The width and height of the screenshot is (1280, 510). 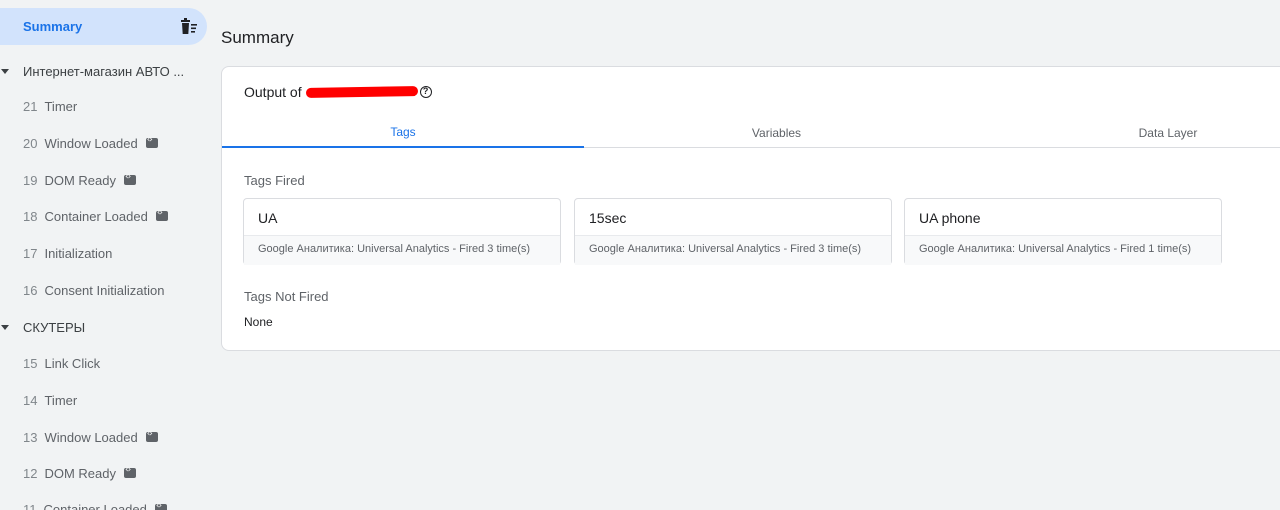 What do you see at coordinates (258, 322) in the screenshot?
I see `tags-not-fired-value: None` at bounding box center [258, 322].